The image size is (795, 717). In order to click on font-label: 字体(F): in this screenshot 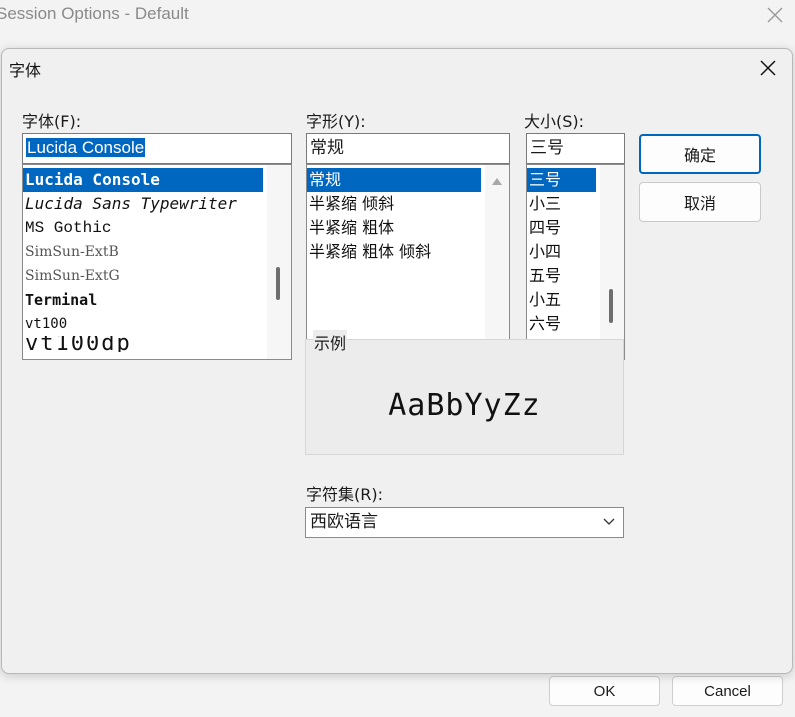, I will do `click(52, 121)`.